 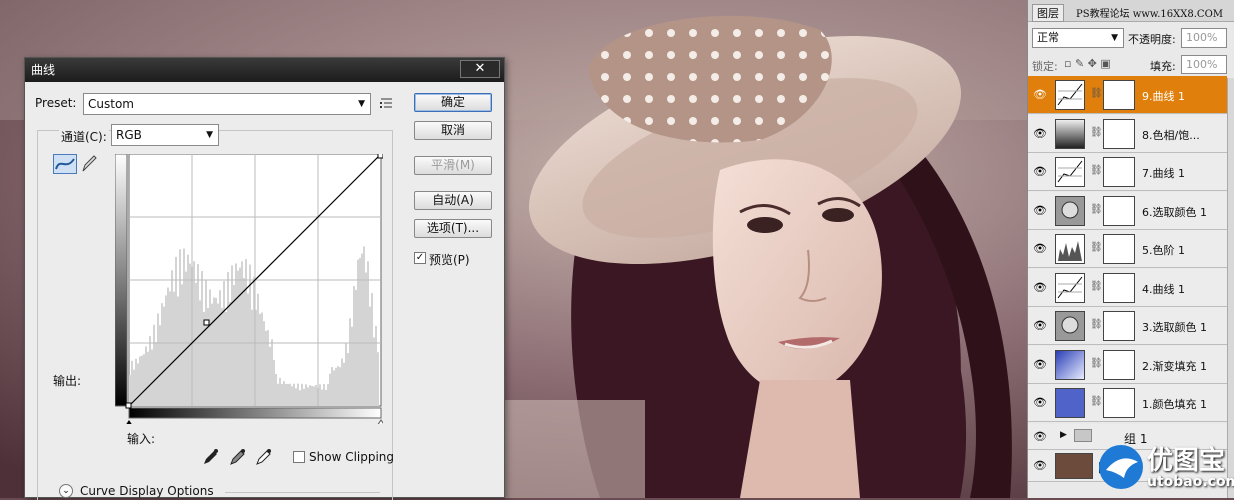 I want to click on curve-point-tool, so click(x=65, y=164).